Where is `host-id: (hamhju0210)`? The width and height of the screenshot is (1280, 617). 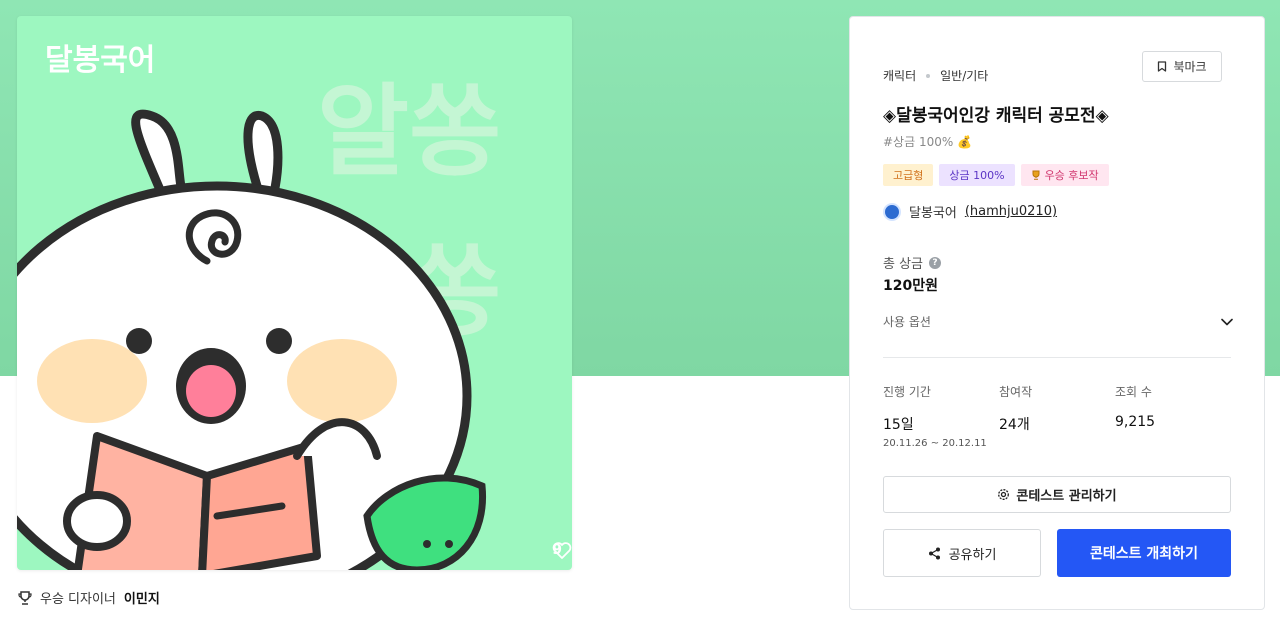
host-id: (hamhju0210) is located at coordinates (1011, 211).